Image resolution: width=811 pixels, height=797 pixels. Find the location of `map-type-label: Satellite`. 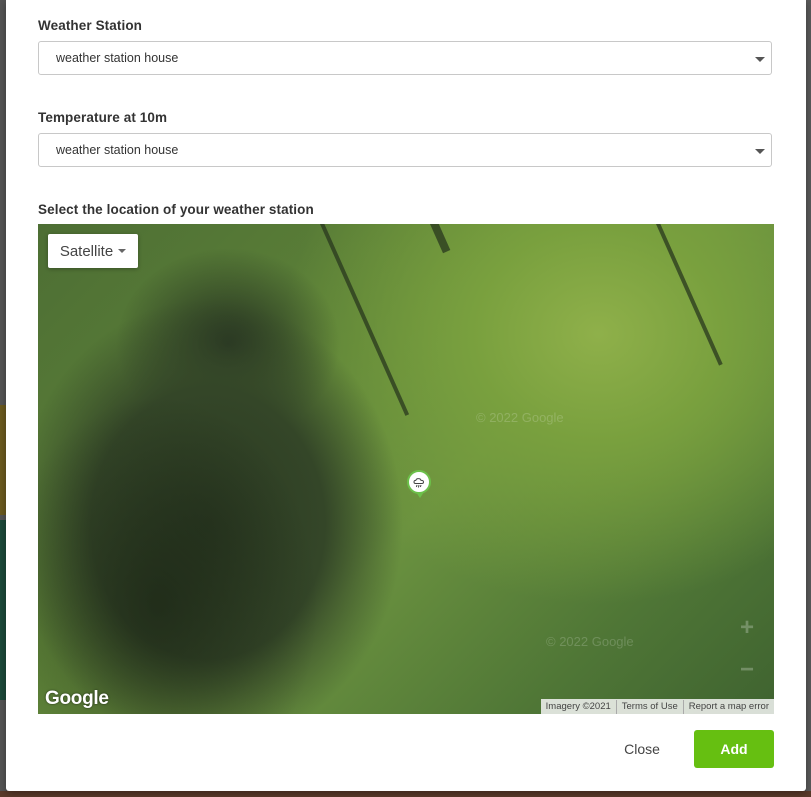

map-type-label: Satellite is located at coordinates (86, 251).